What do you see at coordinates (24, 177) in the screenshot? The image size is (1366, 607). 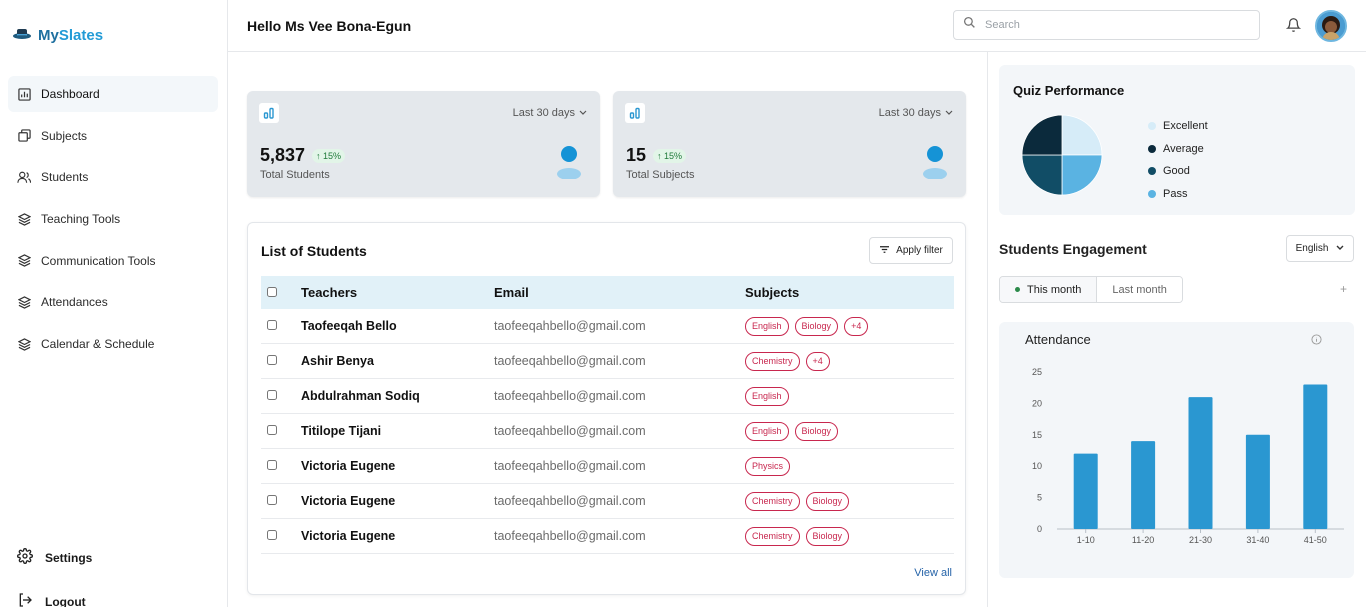 I see `users-icon` at bounding box center [24, 177].